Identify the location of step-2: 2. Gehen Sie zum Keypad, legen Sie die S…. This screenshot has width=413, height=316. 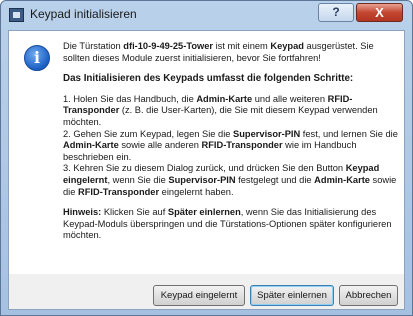
(231, 146).